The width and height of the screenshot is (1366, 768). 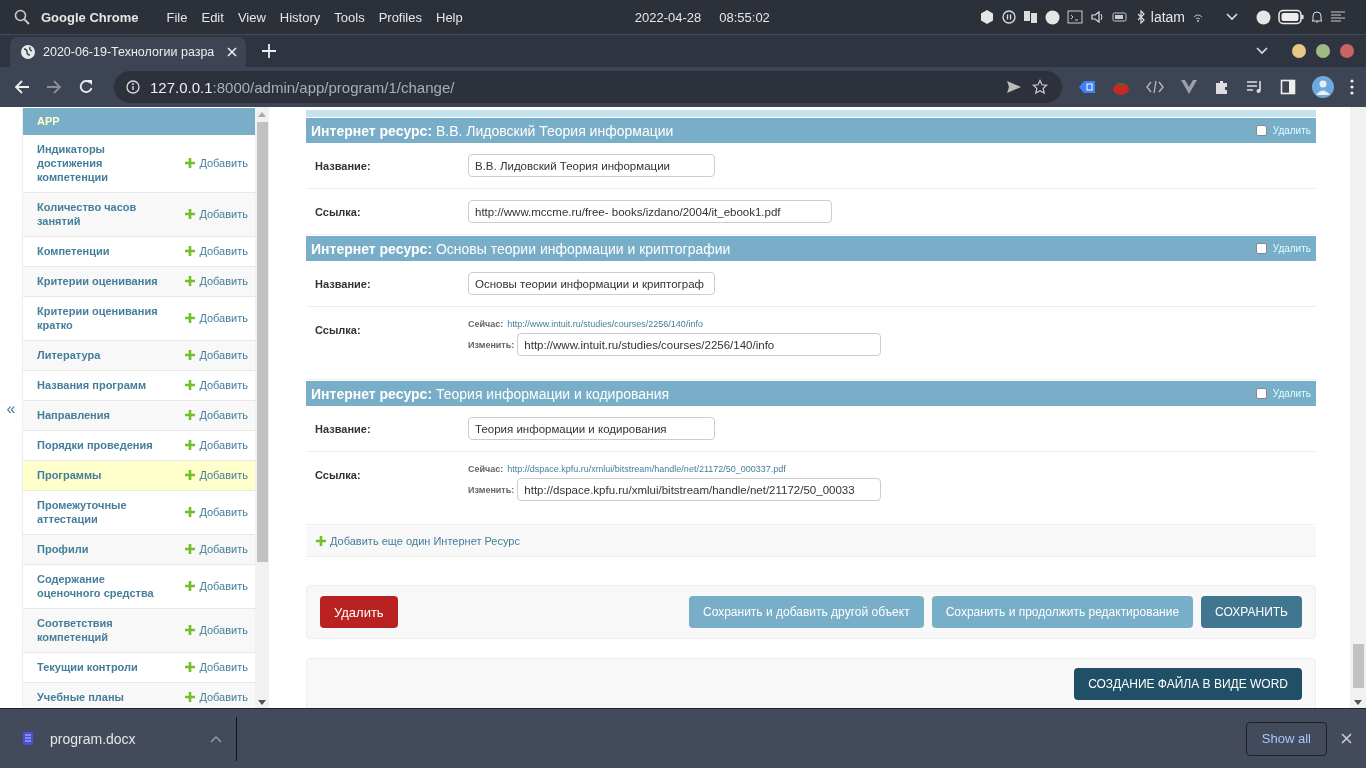 What do you see at coordinates (103, 475) in the screenshot?
I see `model-link: Программы` at bounding box center [103, 475].